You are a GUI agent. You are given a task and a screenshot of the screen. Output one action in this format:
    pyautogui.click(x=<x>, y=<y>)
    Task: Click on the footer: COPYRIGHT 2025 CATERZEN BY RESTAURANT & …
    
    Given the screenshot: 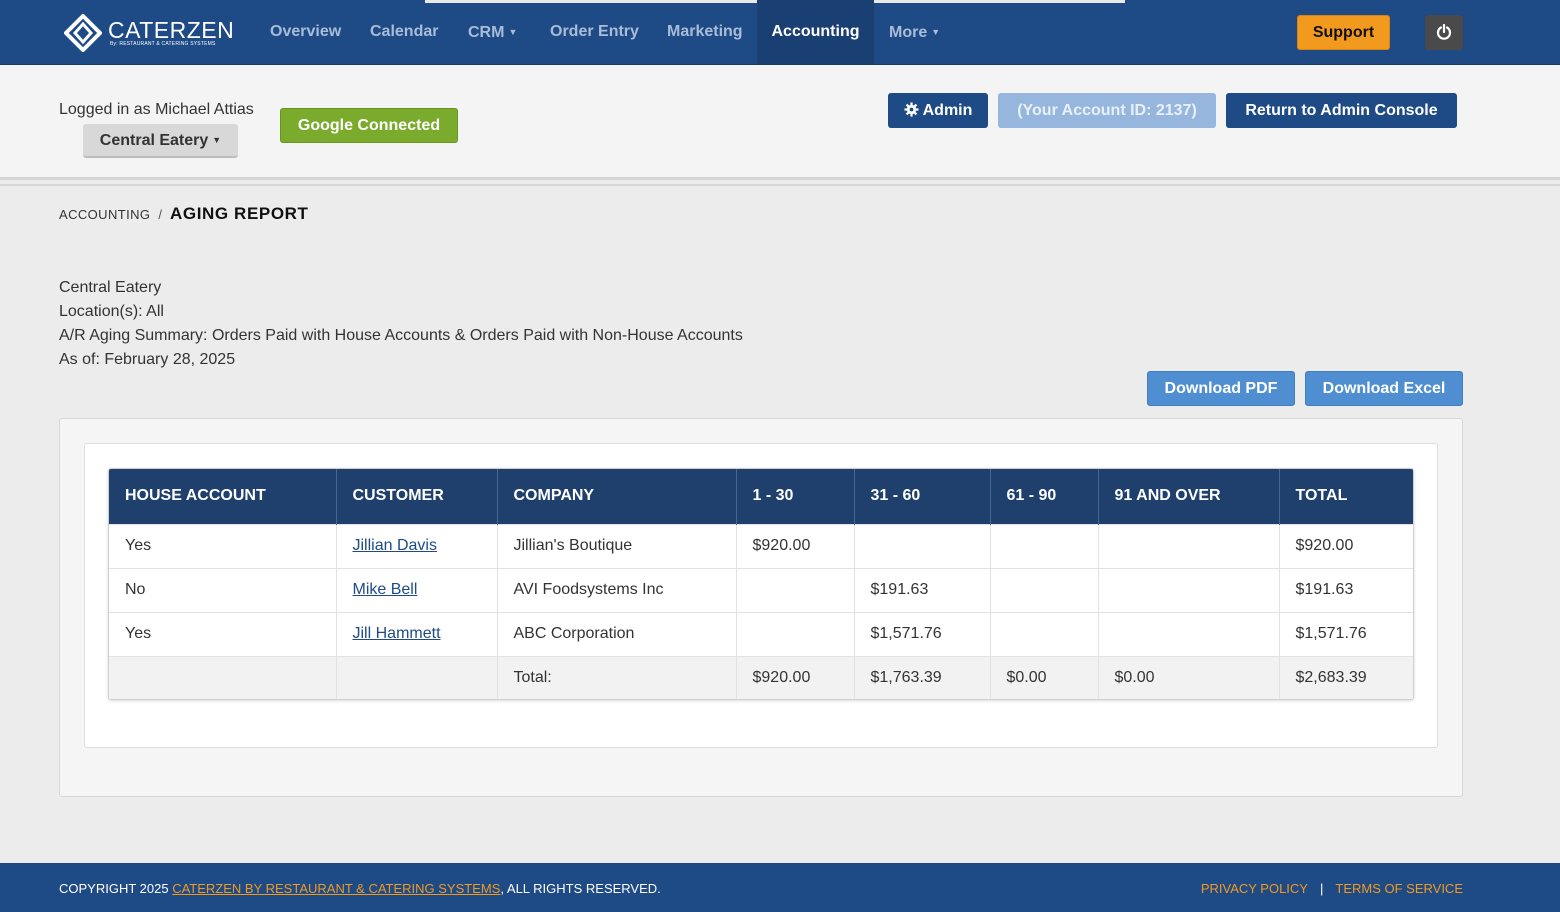 What is the action you would take?
    pyautogui.click(x=780, y=887)
    